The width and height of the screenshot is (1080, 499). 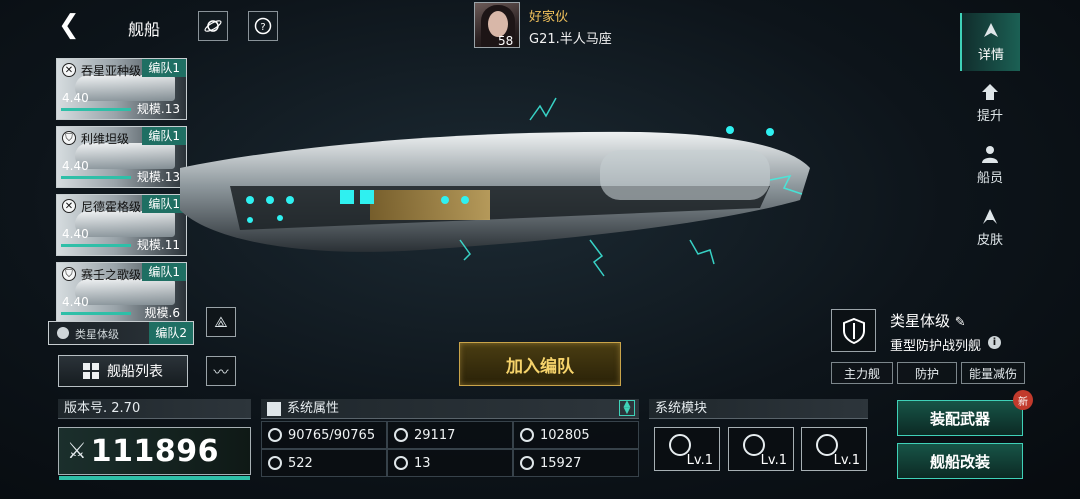 What do you see at coordinates (121, 333) in the screenshot?
I see `current-ship-item: 类星体级 编队2` at bounding box center [121, 333].